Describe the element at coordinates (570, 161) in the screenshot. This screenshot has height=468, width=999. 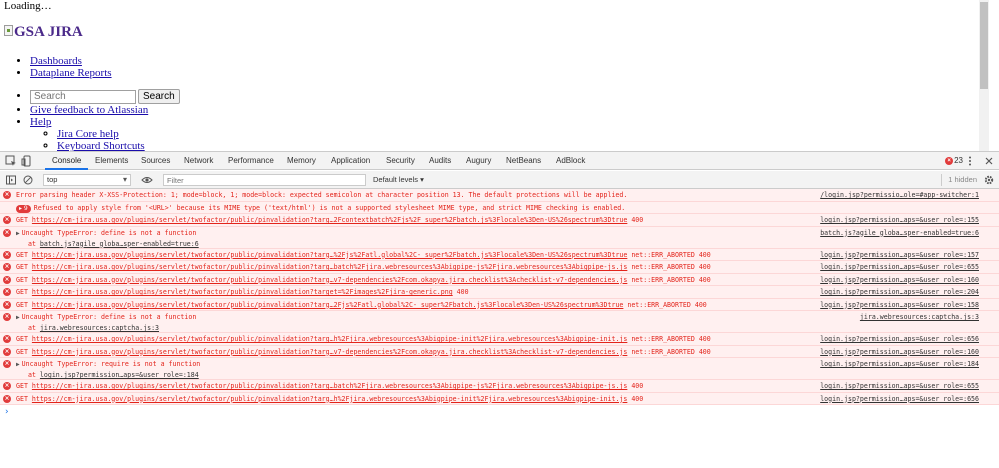
I see `tab-adblock: AdBlock` at that location.